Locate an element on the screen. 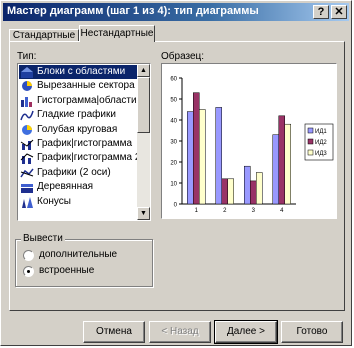  smooth-line-icon is located at coordinates (27, 115).